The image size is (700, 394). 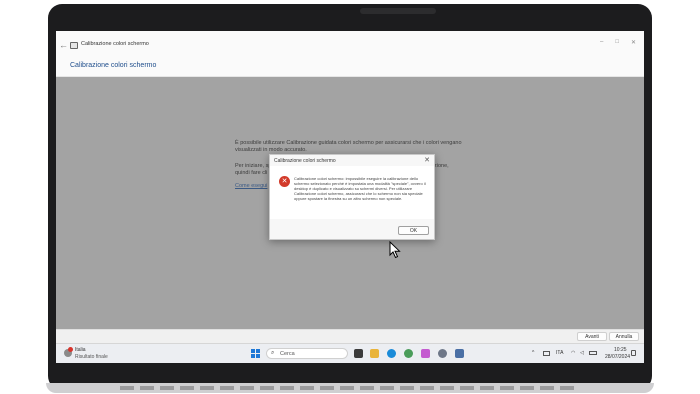 I want to click on monitor-icon, so click(x=74, y=45).